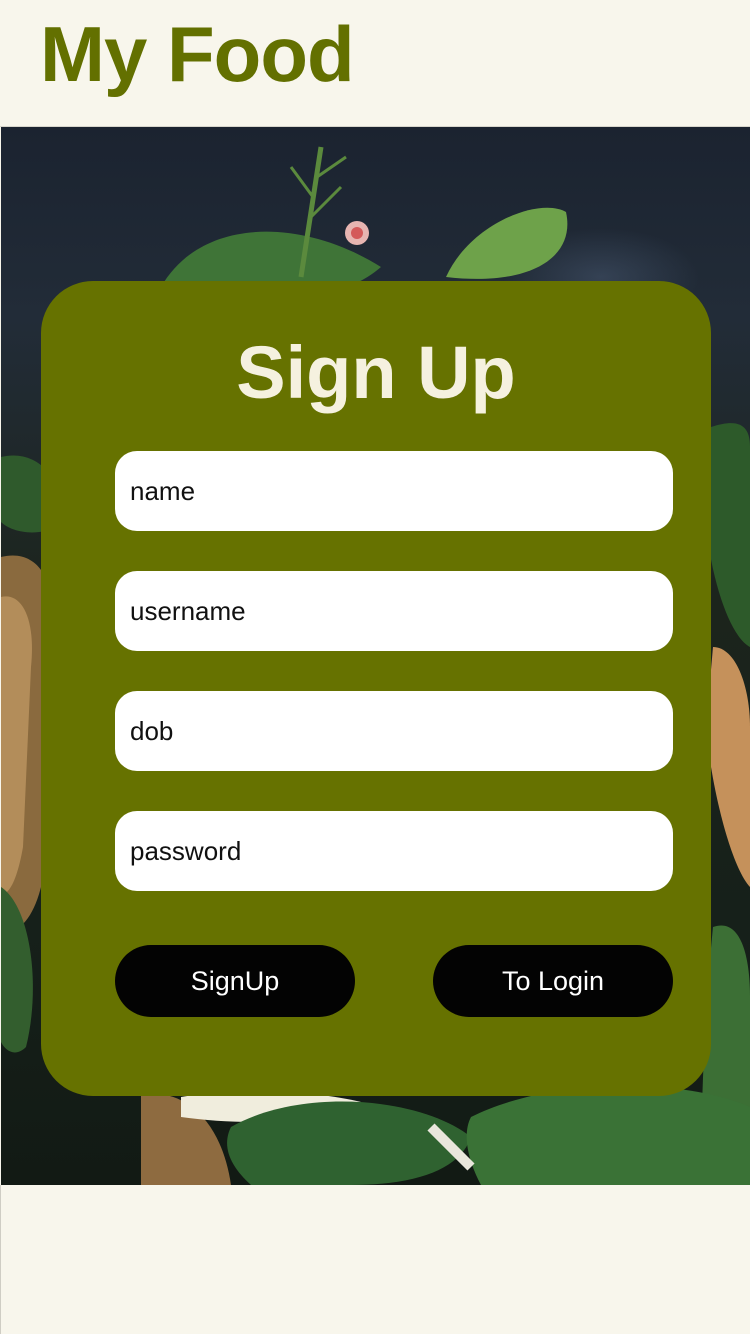 This screenshot has width=750, height=1334. What do you see at coordinates (394, 731) in the screenshot?
I see `dob-input` at bounding box center [394, 731].